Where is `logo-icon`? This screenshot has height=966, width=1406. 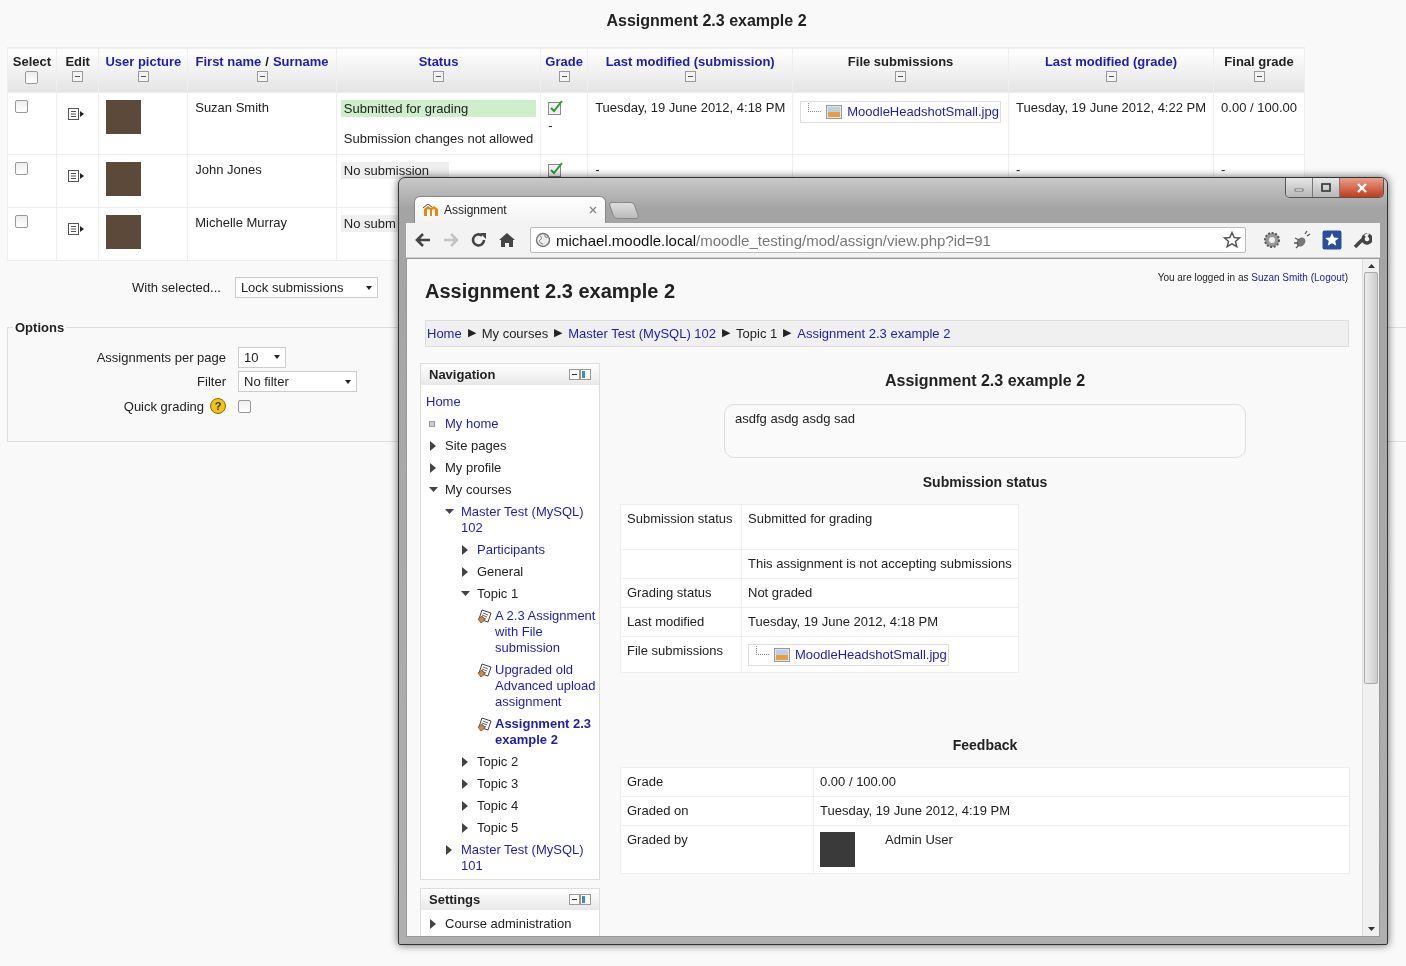 logo-icon is located at coordinates (431, 210).